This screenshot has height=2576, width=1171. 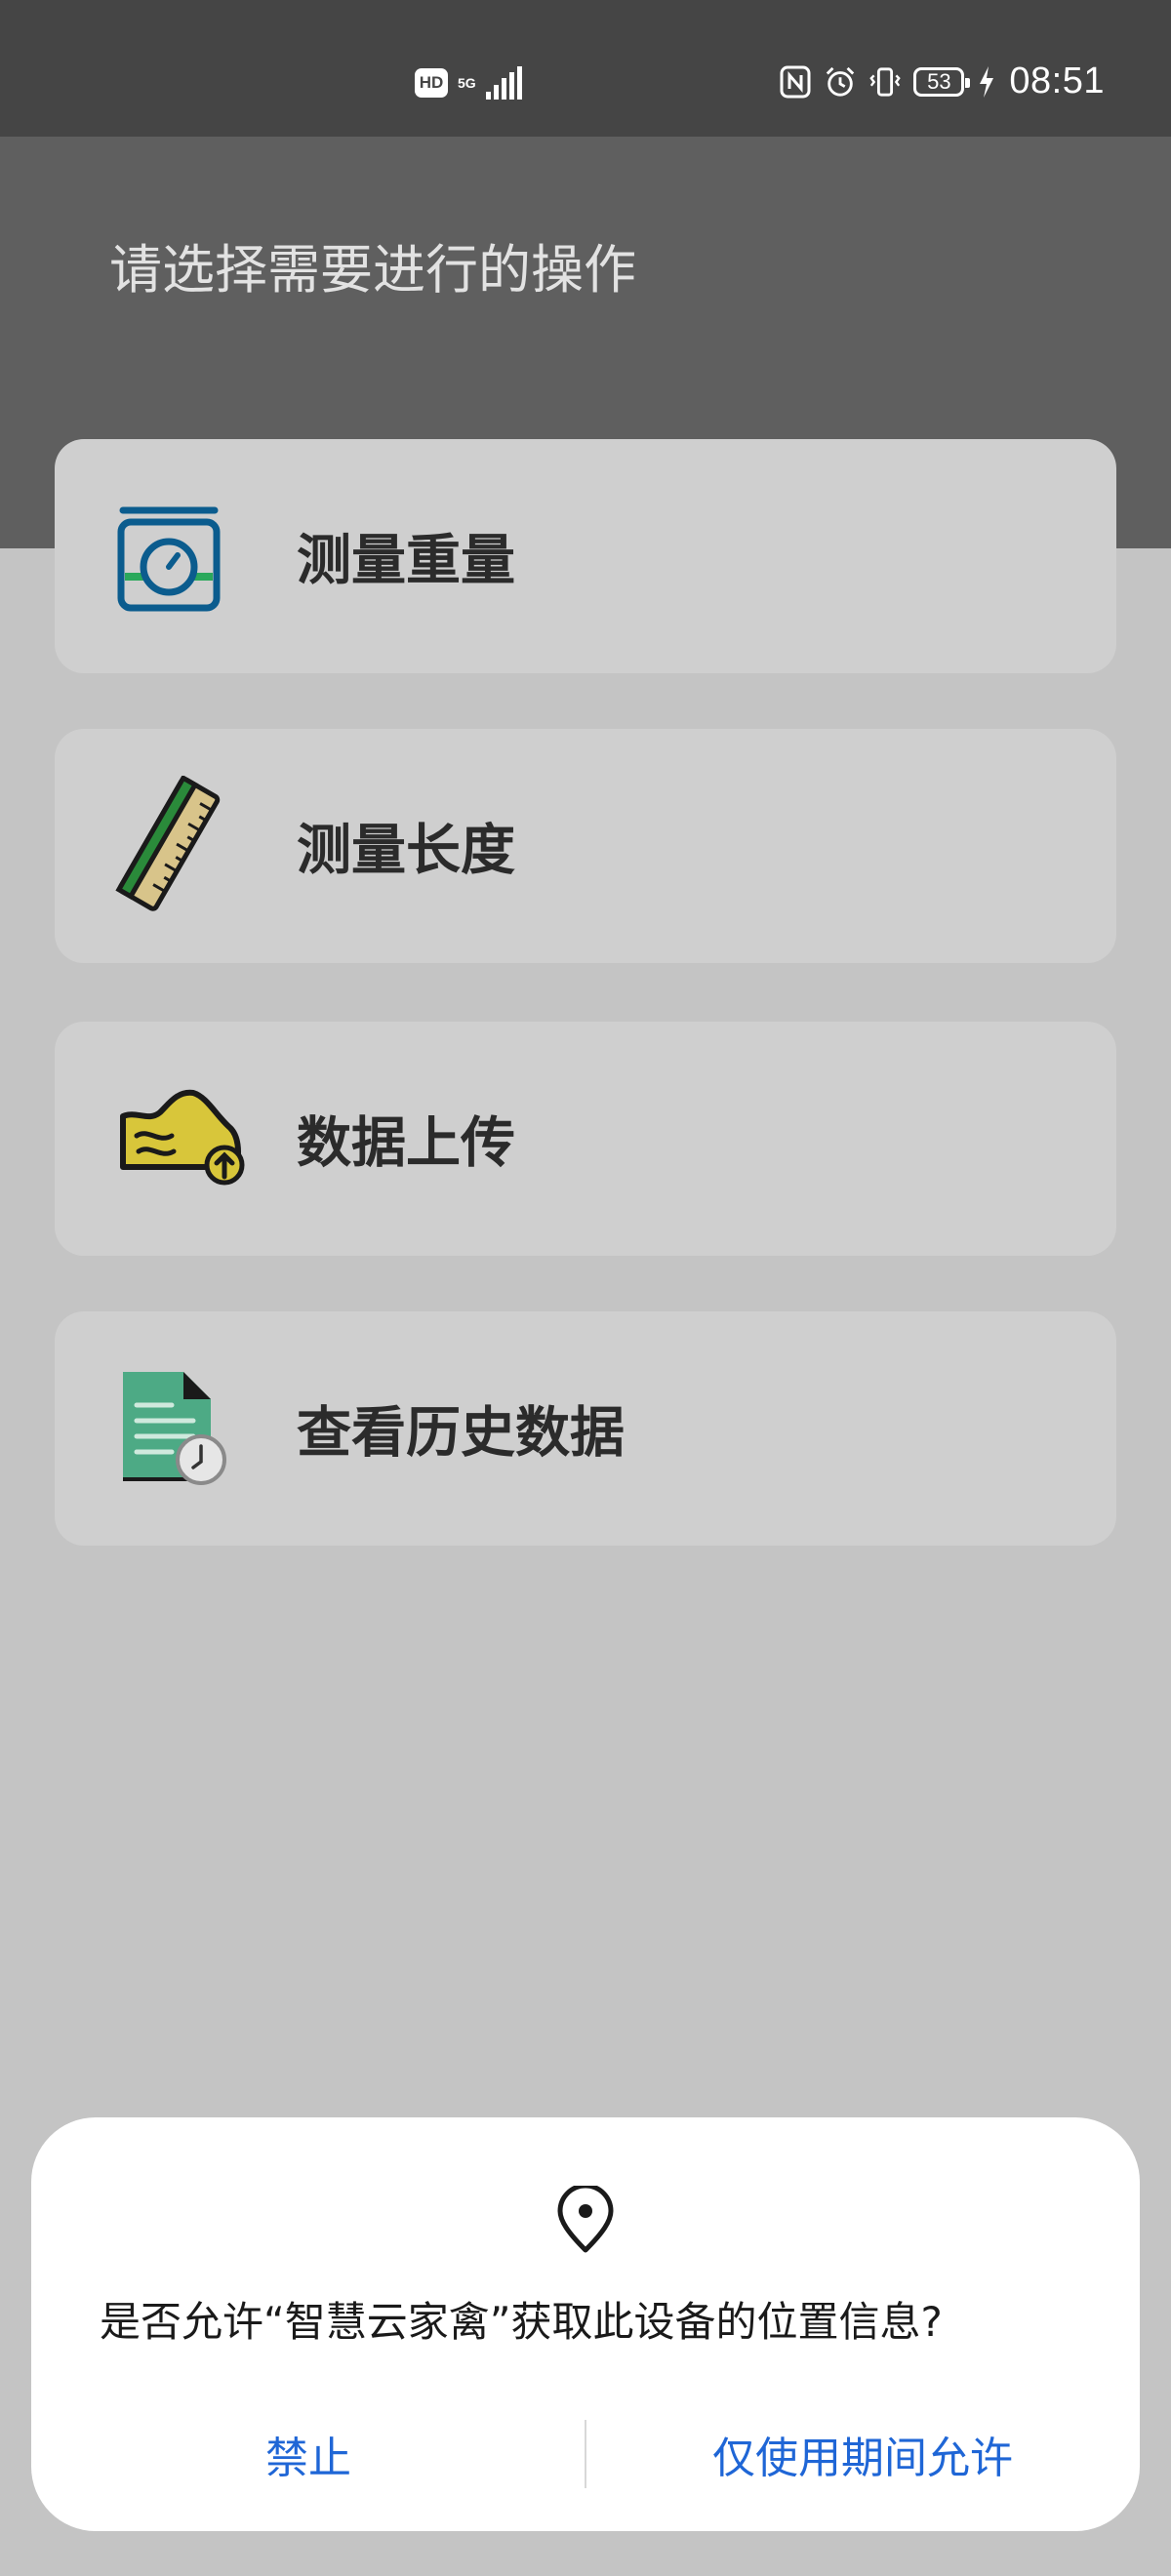 What do you see at coordinates (372, 270) in the screenshot?
I see `page-title: 请选择需要进行的操作` at bounding box center [372, 270].